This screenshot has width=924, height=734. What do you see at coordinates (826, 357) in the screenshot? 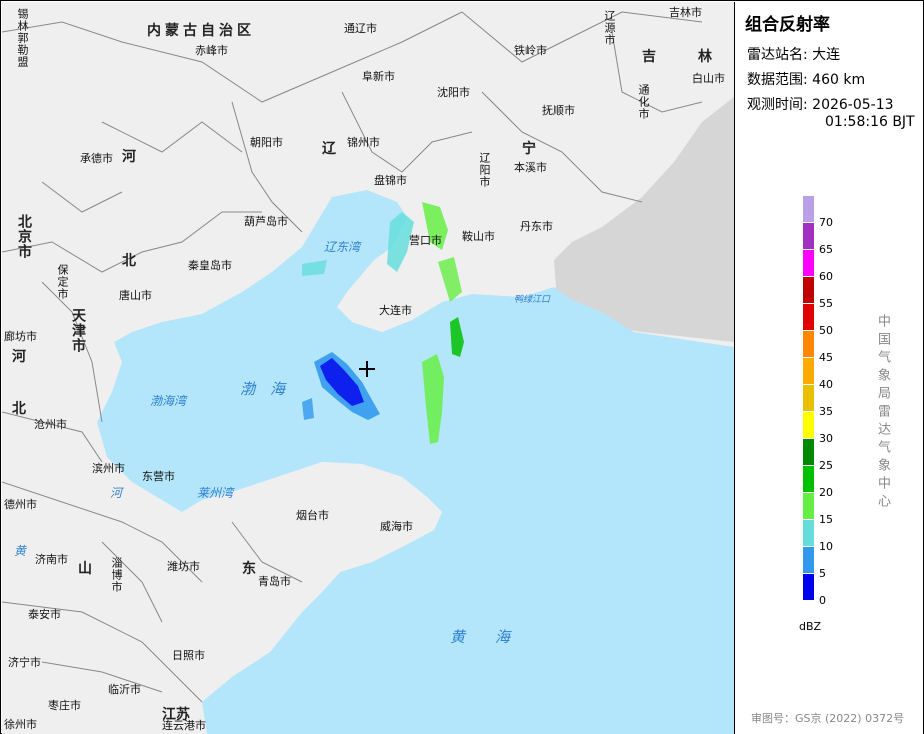
I see `legend-tick-45: 45` at bounding box center [826, 357].